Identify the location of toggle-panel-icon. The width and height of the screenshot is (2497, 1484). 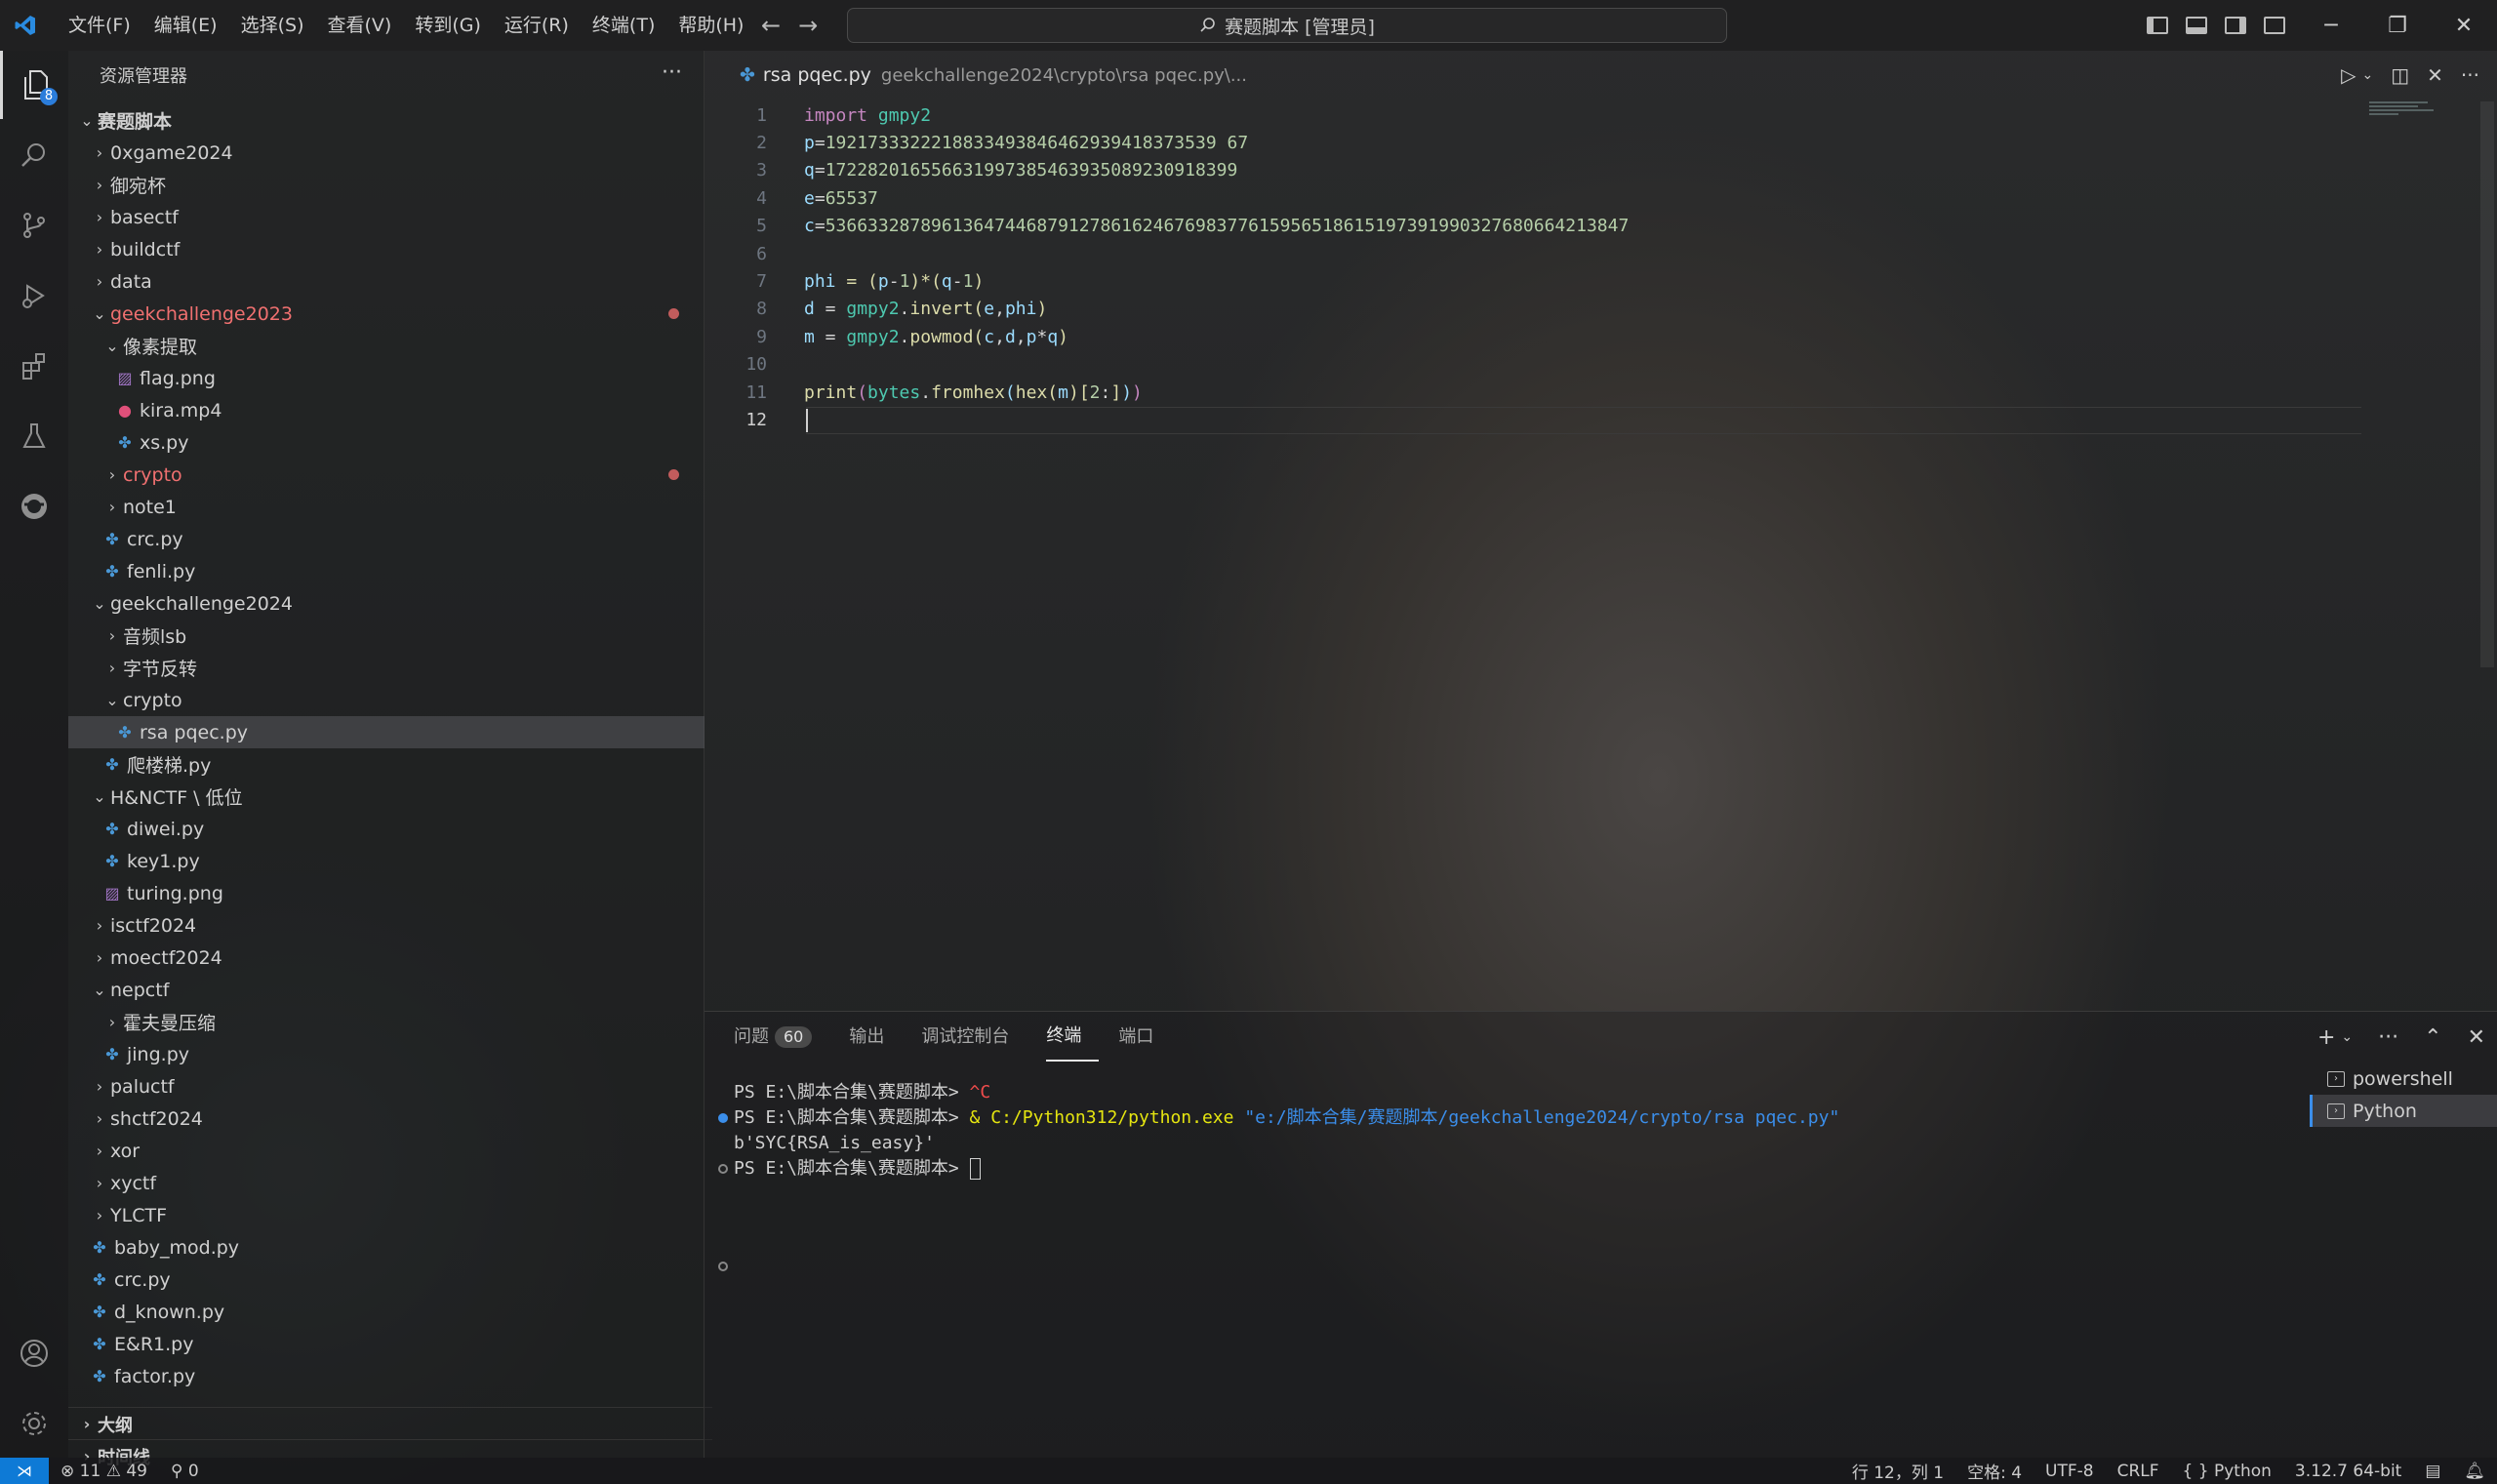
(2196, 25).